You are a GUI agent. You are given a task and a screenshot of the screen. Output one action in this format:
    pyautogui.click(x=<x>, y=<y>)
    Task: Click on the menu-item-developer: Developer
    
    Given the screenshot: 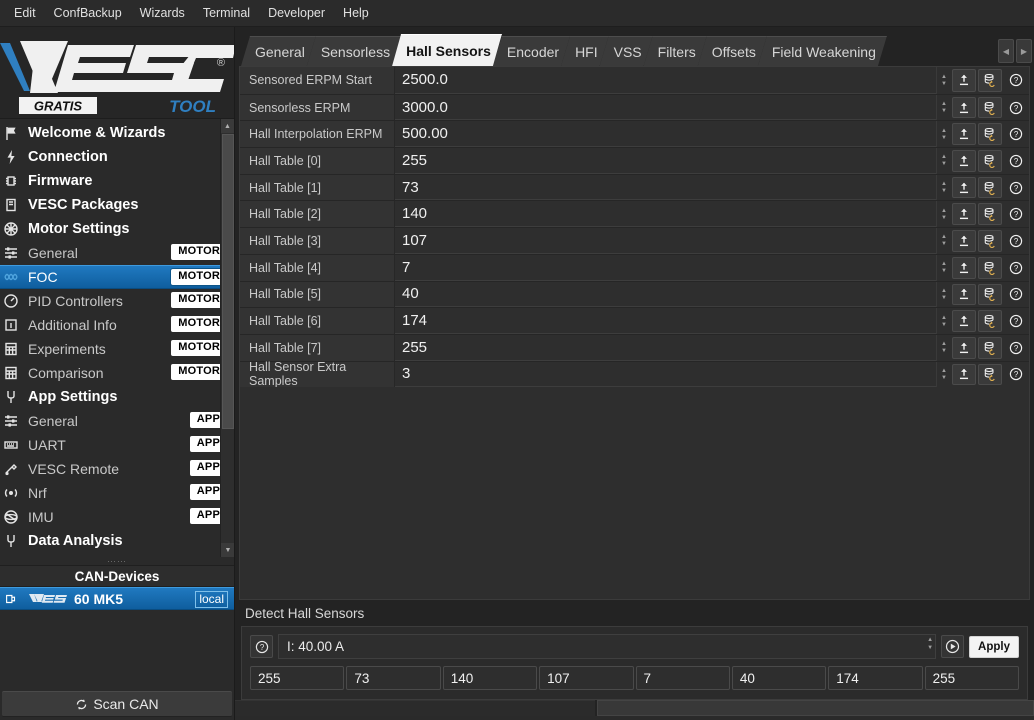 What is the action you would take?
    pyautogui.click(x=296, y=13)
    